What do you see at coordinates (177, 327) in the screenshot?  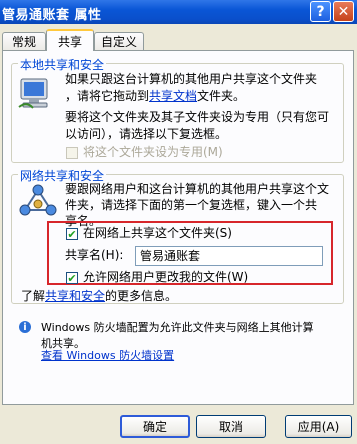 I see `firewall-desc-line1: Windows 防火墙配置为允许此文件夹与网络上其他计算` at bounding box center [177, 327].